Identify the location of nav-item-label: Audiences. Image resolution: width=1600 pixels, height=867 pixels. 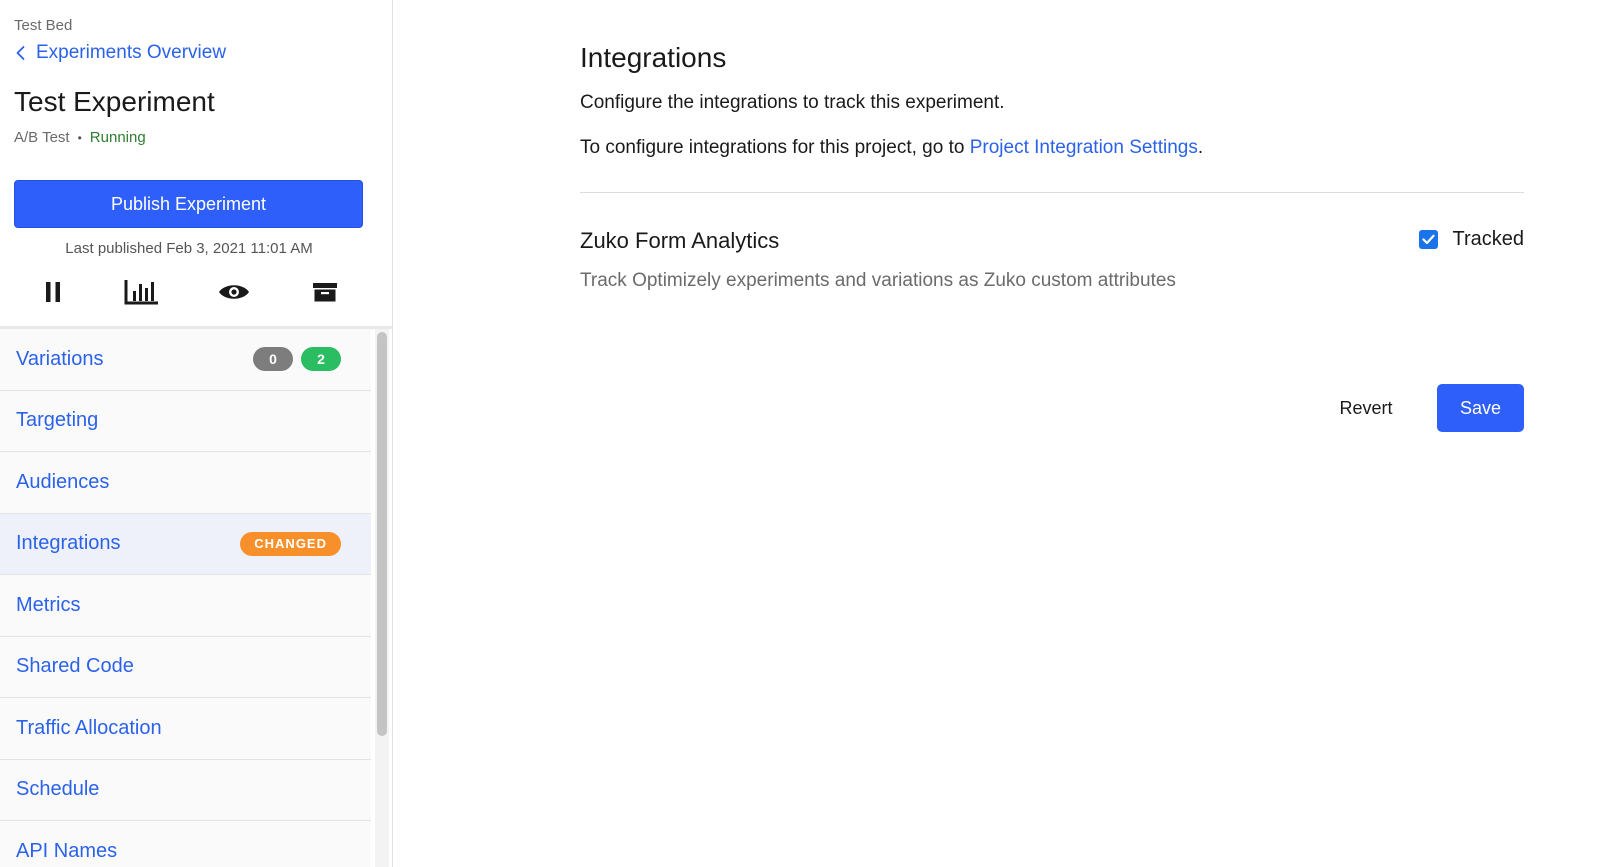
(63, 481).